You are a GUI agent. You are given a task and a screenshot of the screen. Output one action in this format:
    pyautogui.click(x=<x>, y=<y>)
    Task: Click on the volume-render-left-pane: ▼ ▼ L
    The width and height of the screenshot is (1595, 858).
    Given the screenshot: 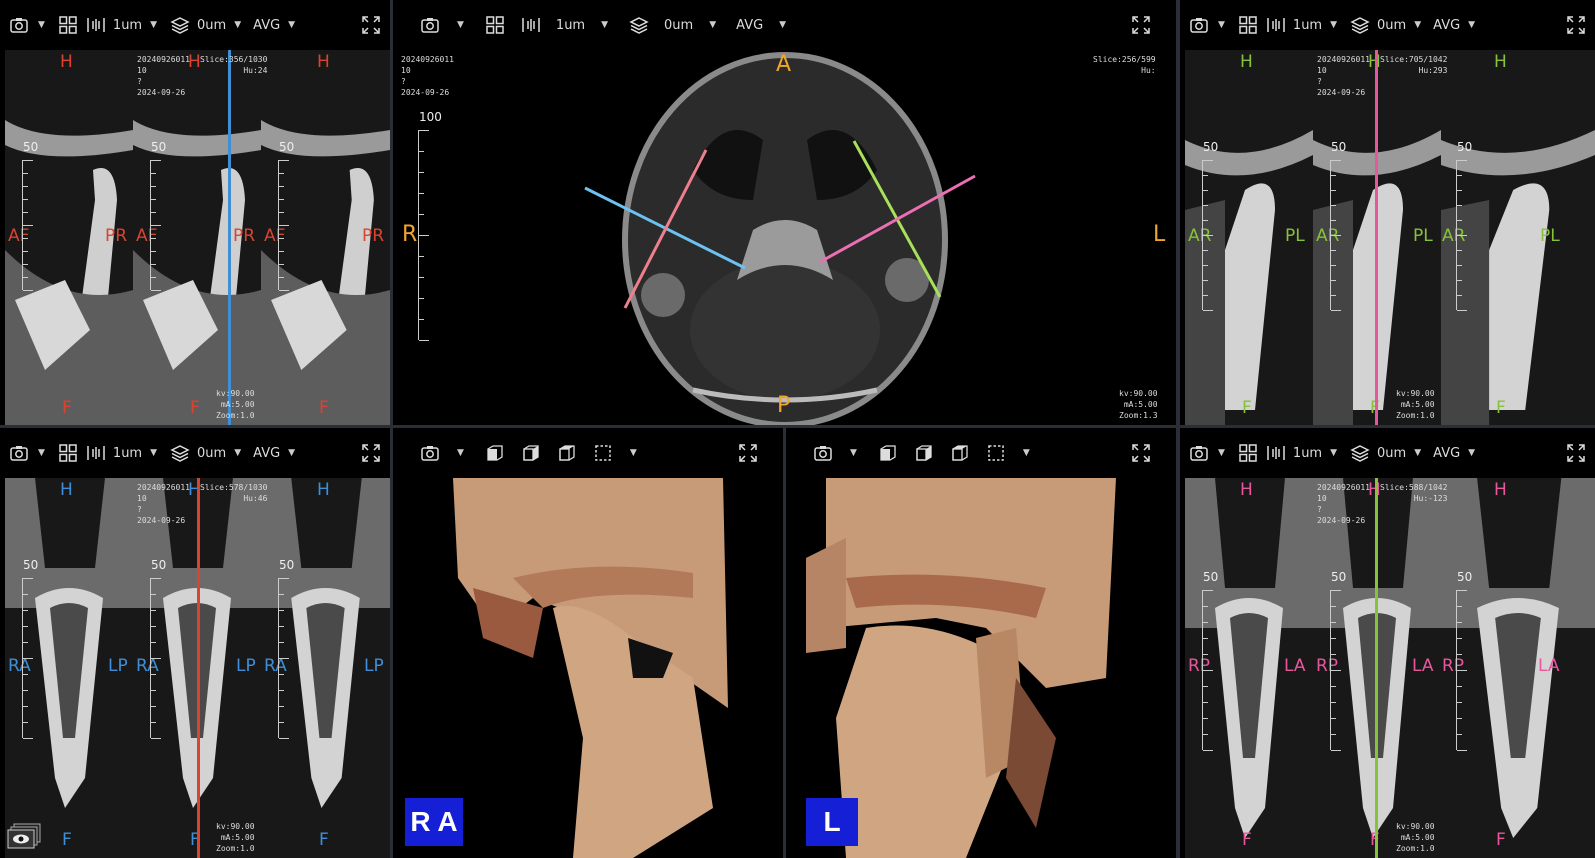 What is the action you would take?
    pyautogui.click(x=981, y=643)
    